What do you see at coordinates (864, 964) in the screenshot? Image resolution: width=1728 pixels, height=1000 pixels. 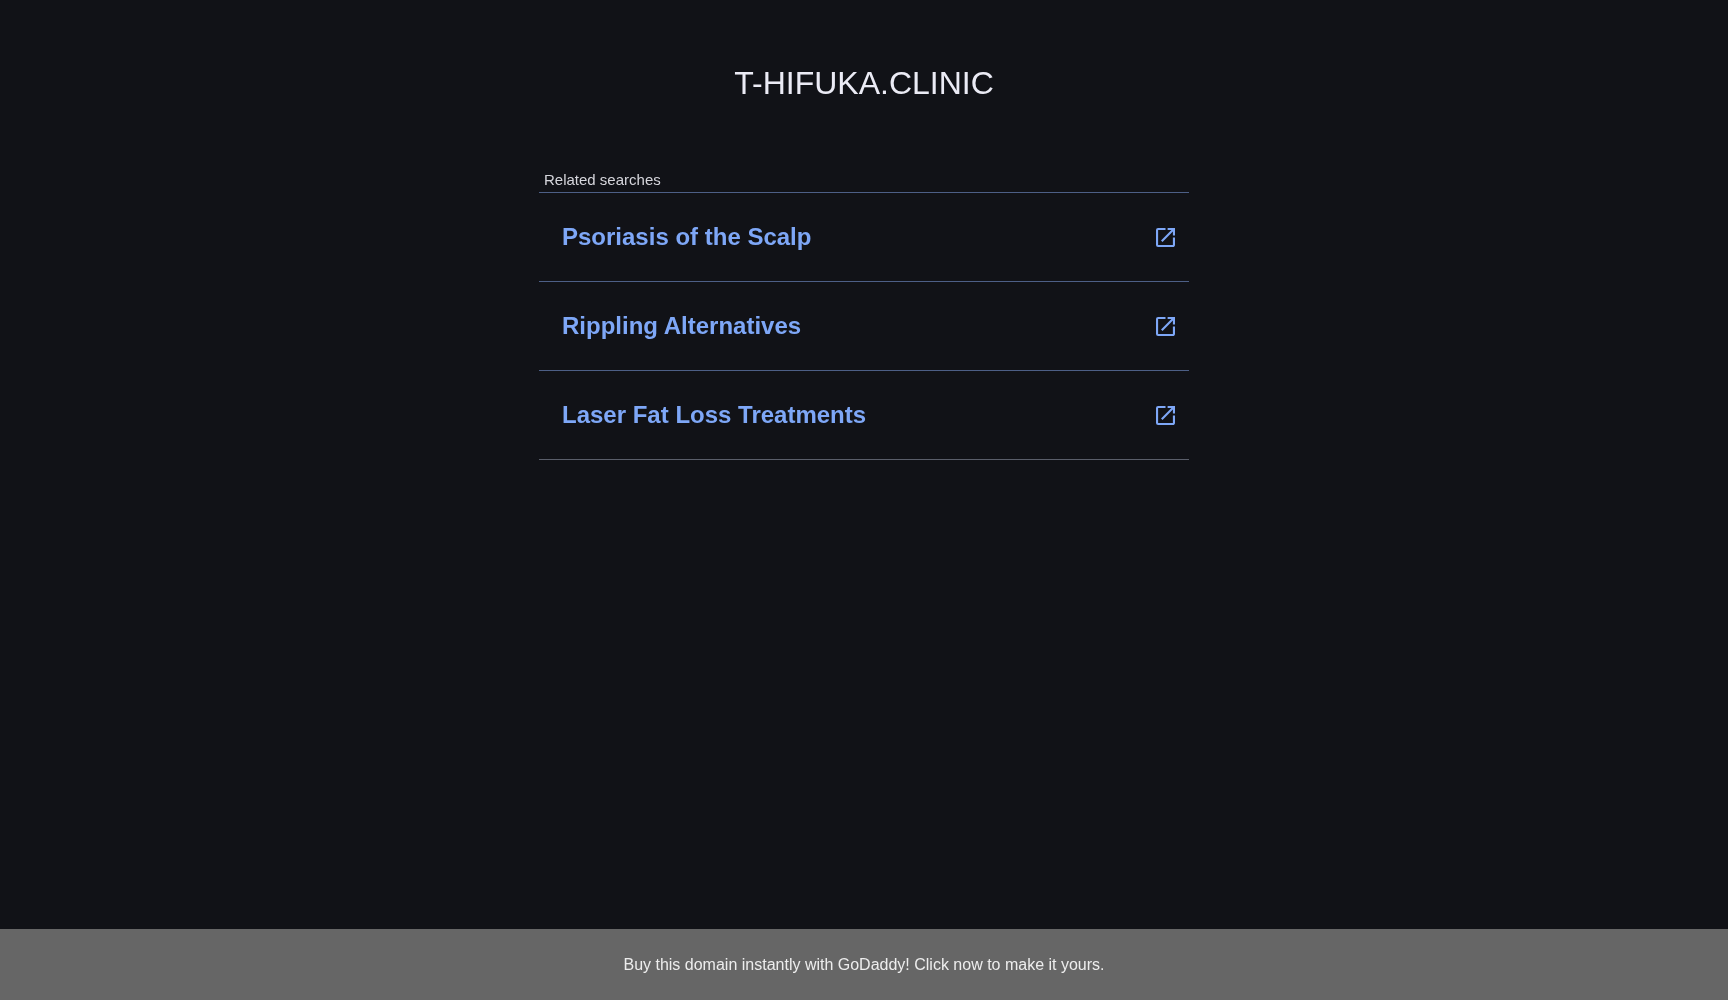 I see `buy-domain-banner: Buy this domain instantly with GoDaddy! Click now to make it yours.` at bounding box center [864, 964].